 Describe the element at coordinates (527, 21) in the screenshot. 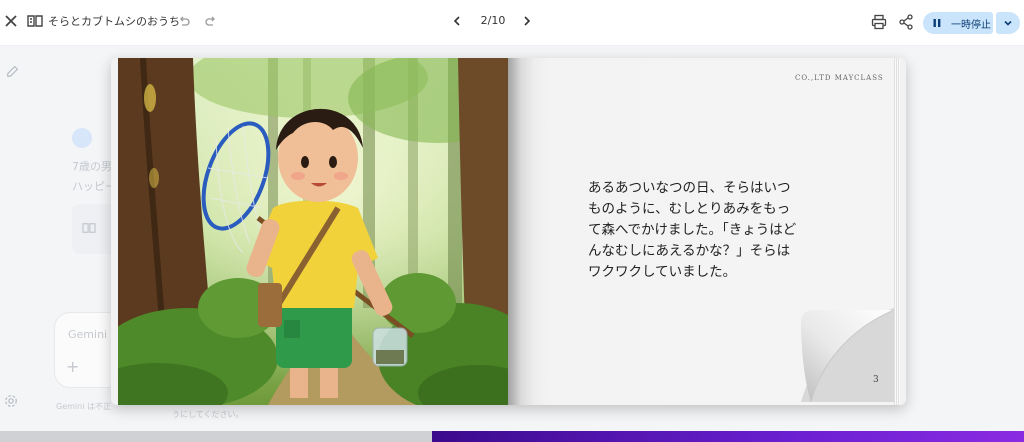

I see `chevron-right-icon` at that location.